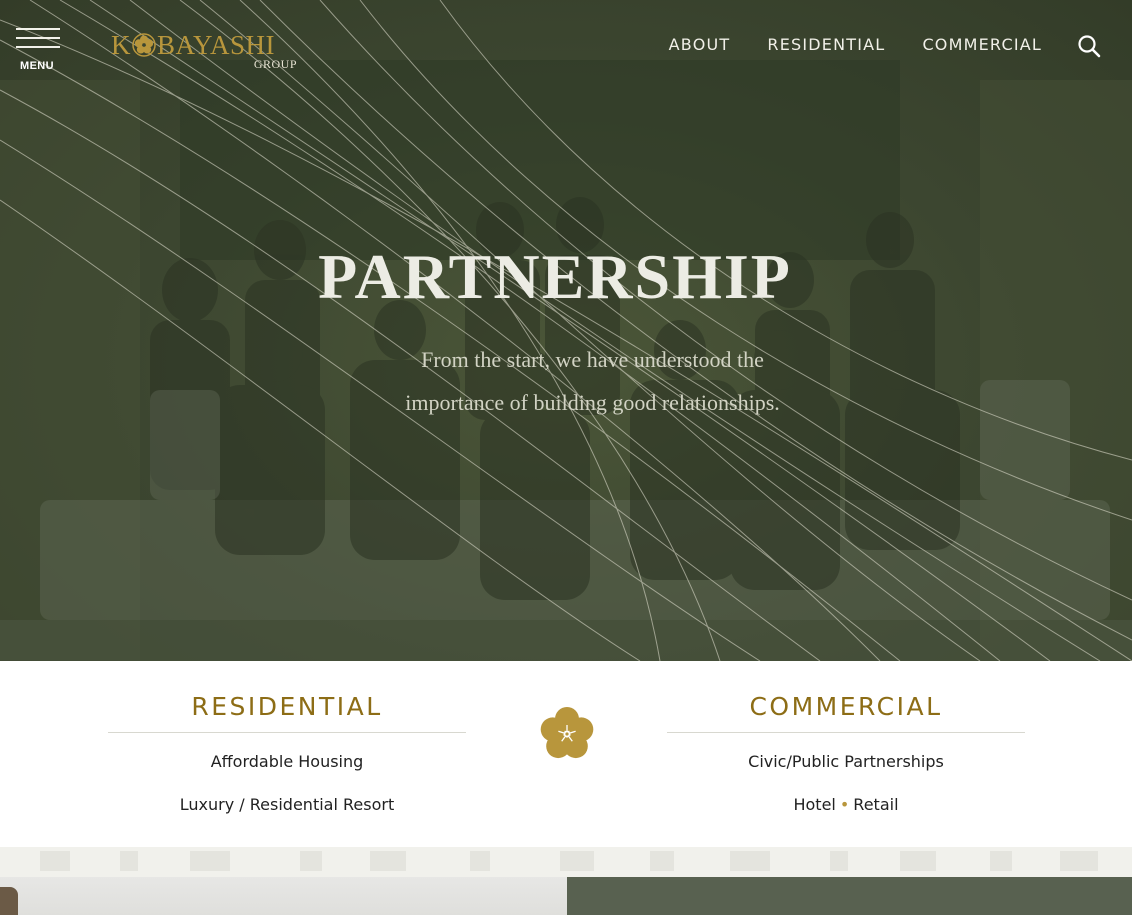  What do you see at coordinates (216, 45) in the screenshot?
I see `logo-wordmark-rest: BAYASHI` at bounding box center [216, 45].